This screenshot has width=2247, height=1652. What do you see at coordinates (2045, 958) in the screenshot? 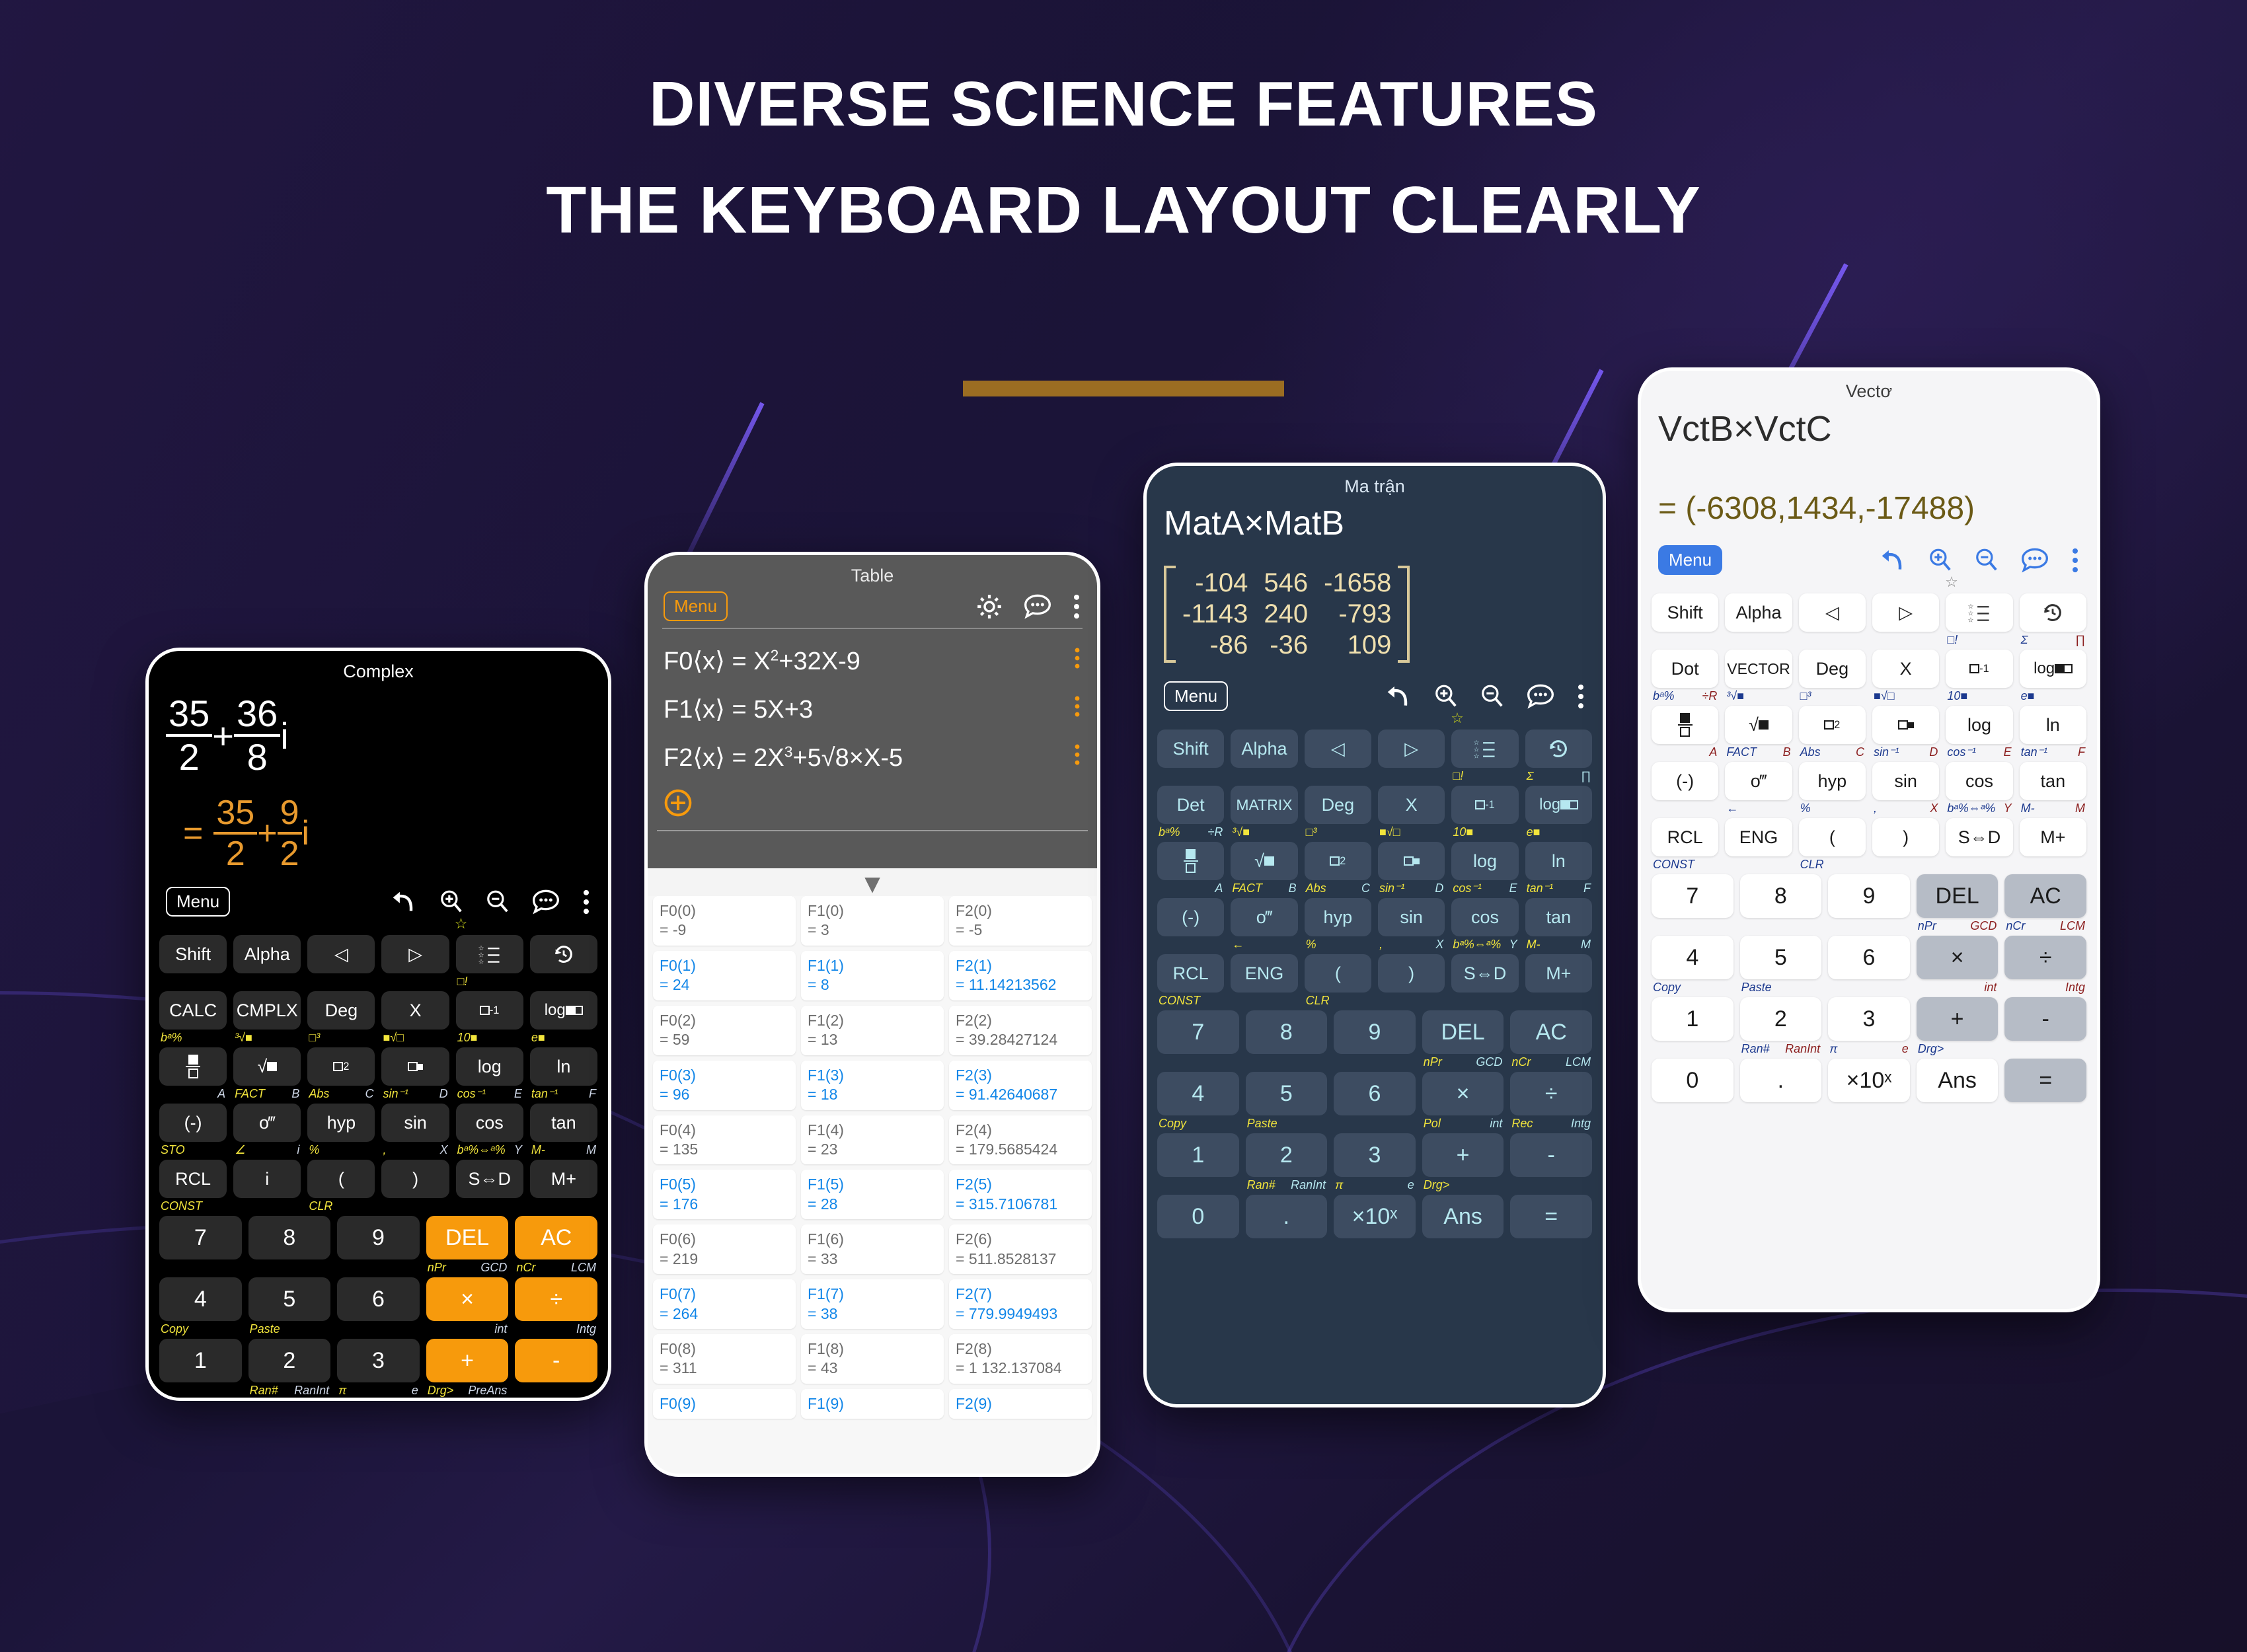
I see `key-divide: ÷` at bounding box center [2045, 958].